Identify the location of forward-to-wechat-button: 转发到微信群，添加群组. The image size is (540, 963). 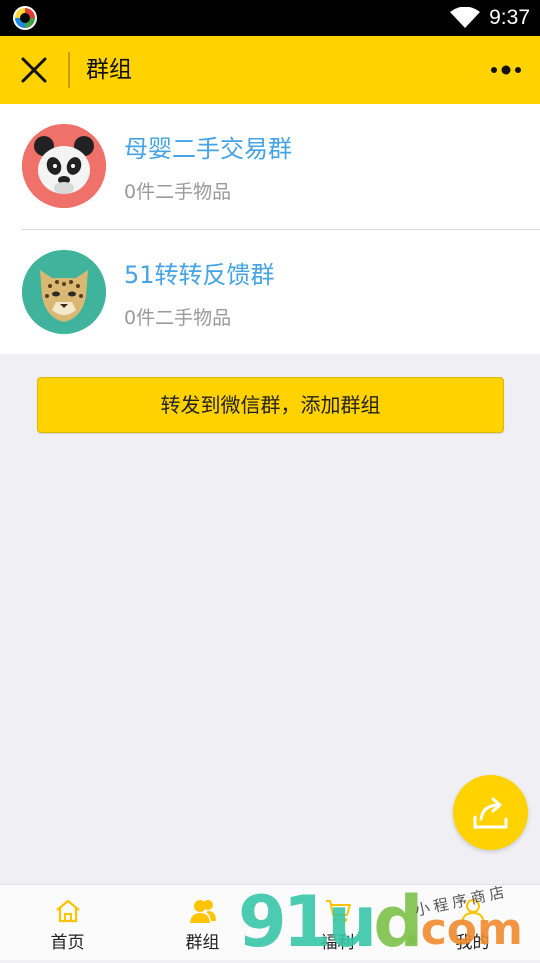
(270, 405).